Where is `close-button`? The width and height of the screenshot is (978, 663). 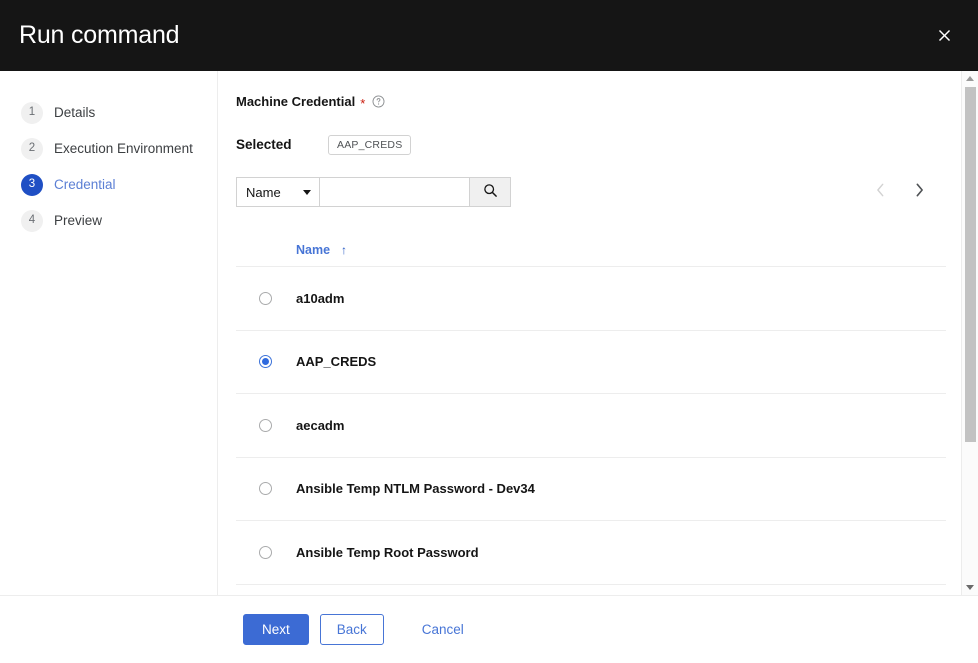 close-button is located at coordinates (944, 36).